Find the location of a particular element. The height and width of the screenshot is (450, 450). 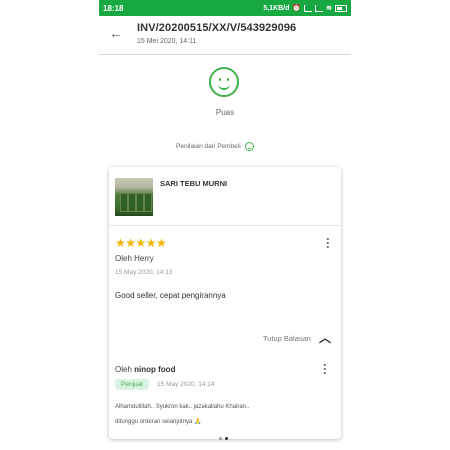

reply-line-2: ditunggu orderan selanjutnya 🙏 is located at coordinates (158, 422).